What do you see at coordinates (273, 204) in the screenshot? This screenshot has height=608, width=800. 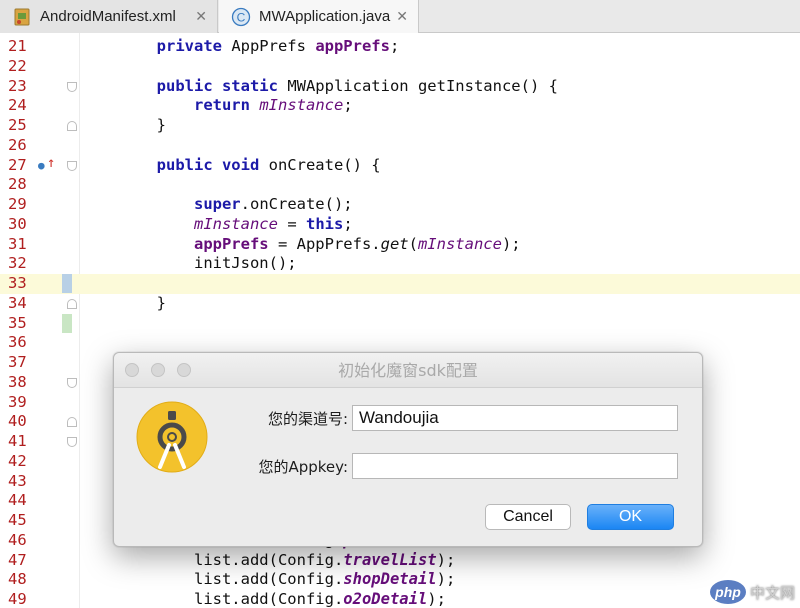 I see `code-text: super.onCreate();` at bounding box center [273, 204].